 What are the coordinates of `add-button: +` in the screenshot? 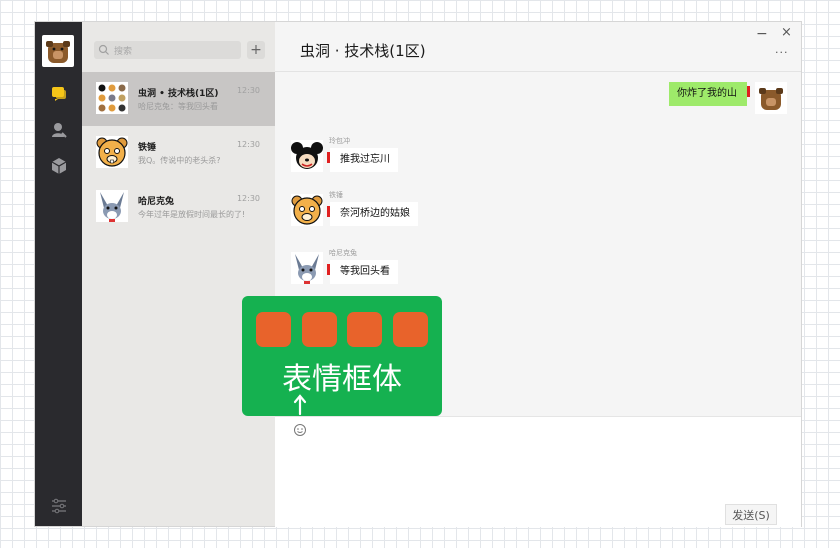 It's located at (256, 50).